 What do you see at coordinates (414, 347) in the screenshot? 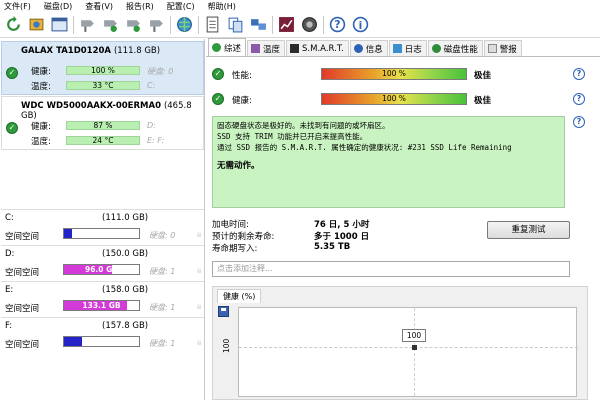
I see `data-point` at bounding box center [414, 347].